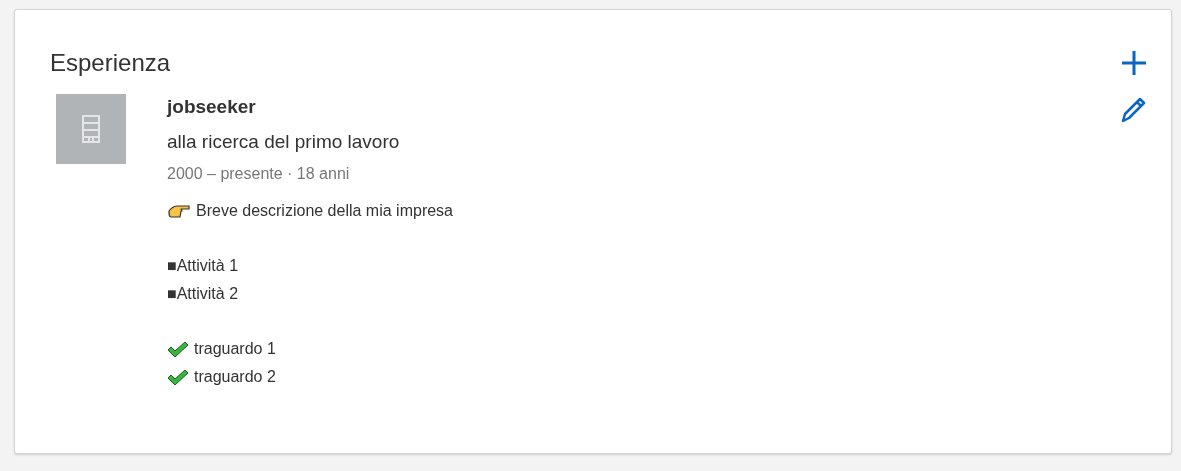 This screenshot has height=471, width=1181. What do you see at coordinates (283, 142) in the screenshot?
I see `job-title: alla ricerca del primo lavoro` at bounding box center [283, 142].